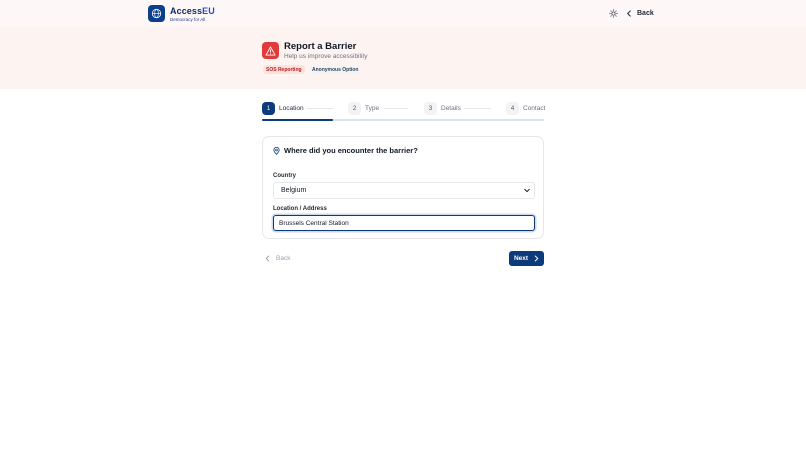  What do you see at coordinates (404, 223) in the screenshot?
I see `location-input: Brussels Central Station` at bounding box center [404, 223].